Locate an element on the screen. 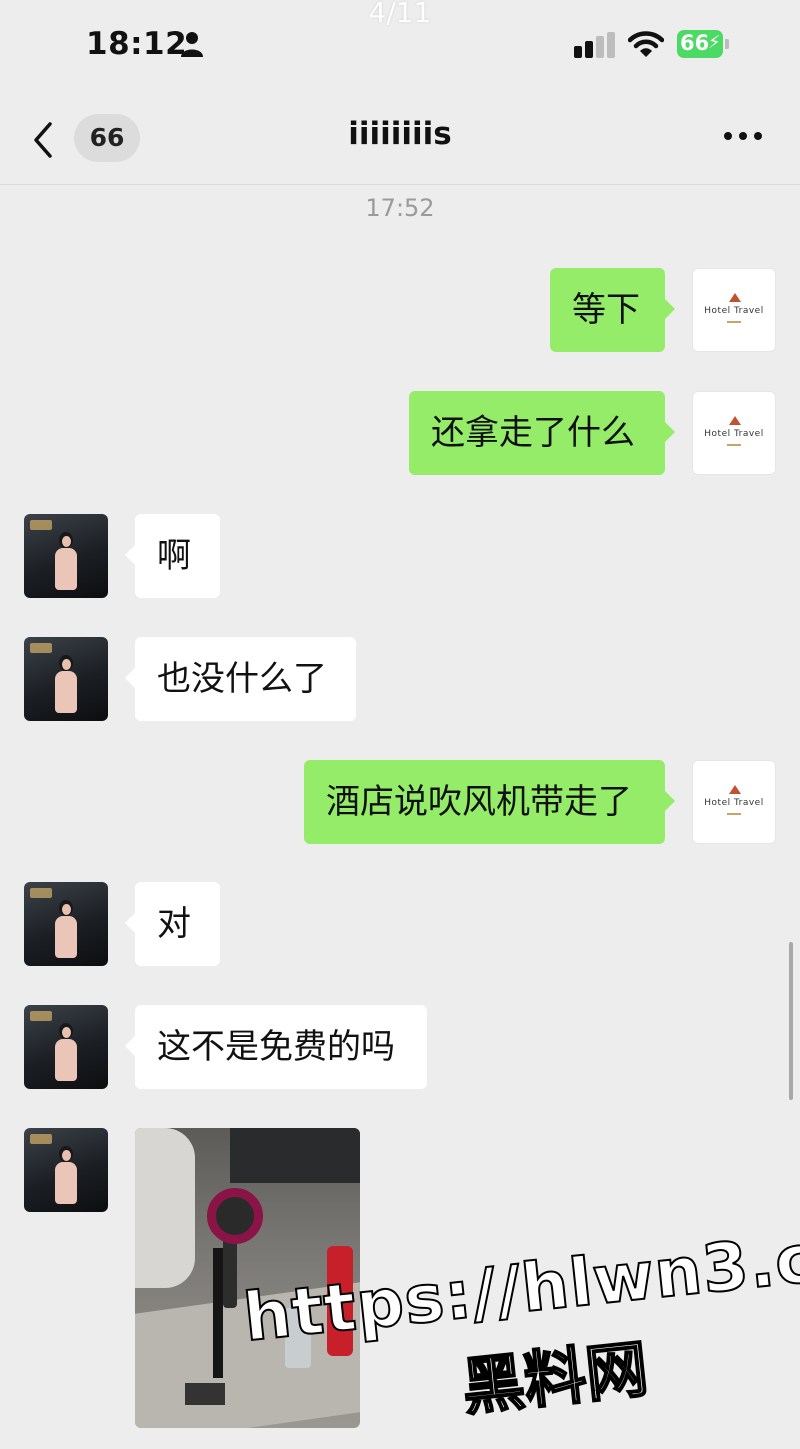 The width and height of the screenshot is (800, 1449). status-bar: 4/11 18:12 66 ⚡ is located at coordinates (400, 45).